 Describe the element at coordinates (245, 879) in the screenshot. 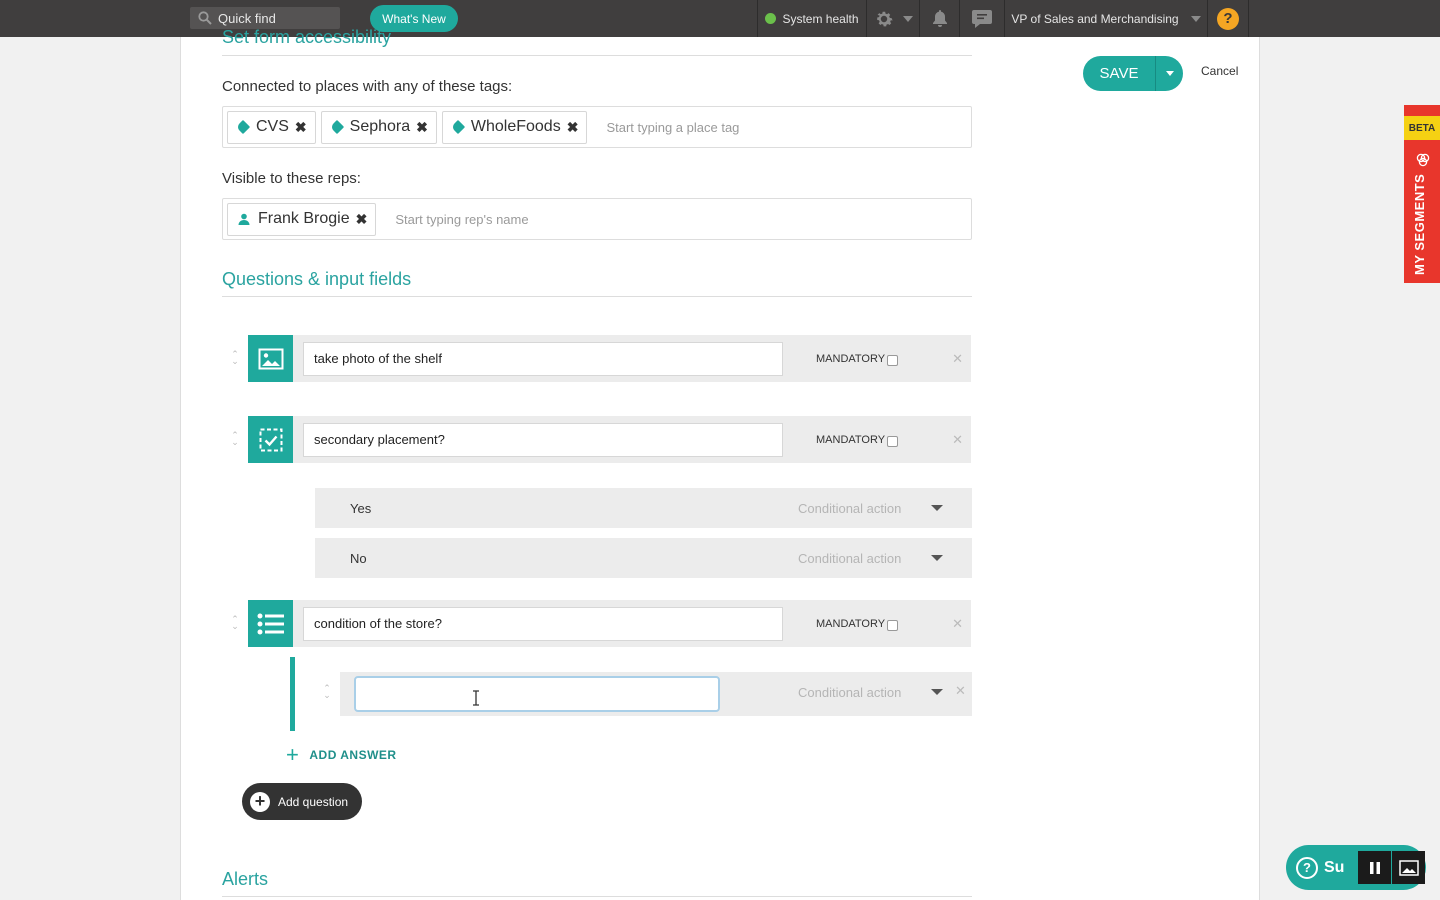

I see `alerts-title: Alerts` at that location.